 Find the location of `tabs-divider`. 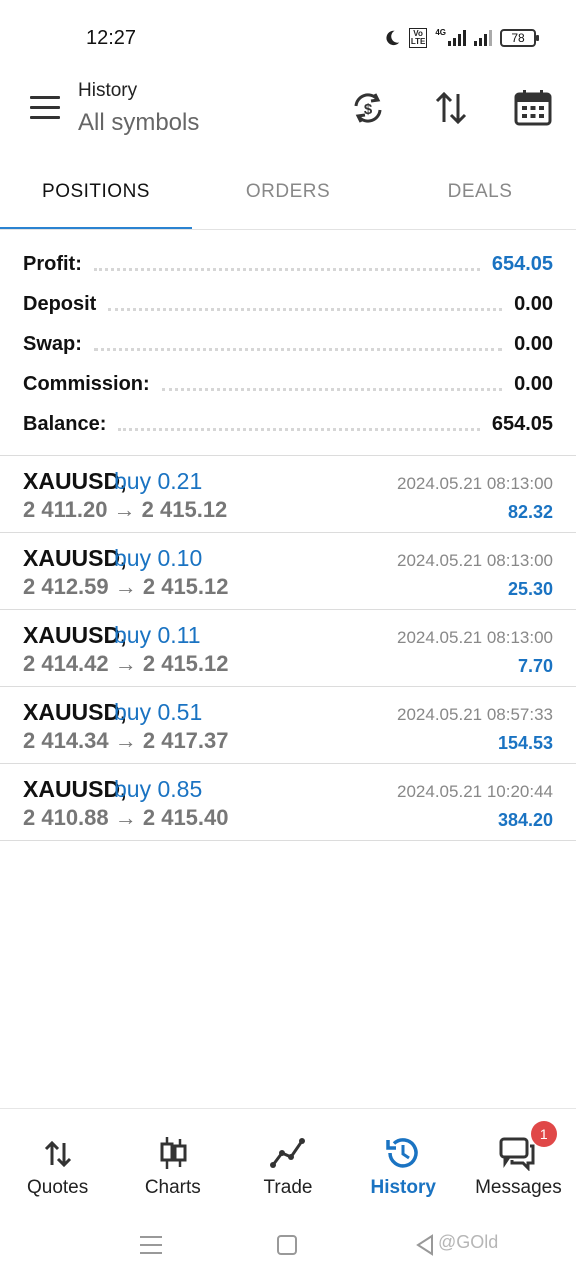

tabs-divider is located at coordinates (288, 229).